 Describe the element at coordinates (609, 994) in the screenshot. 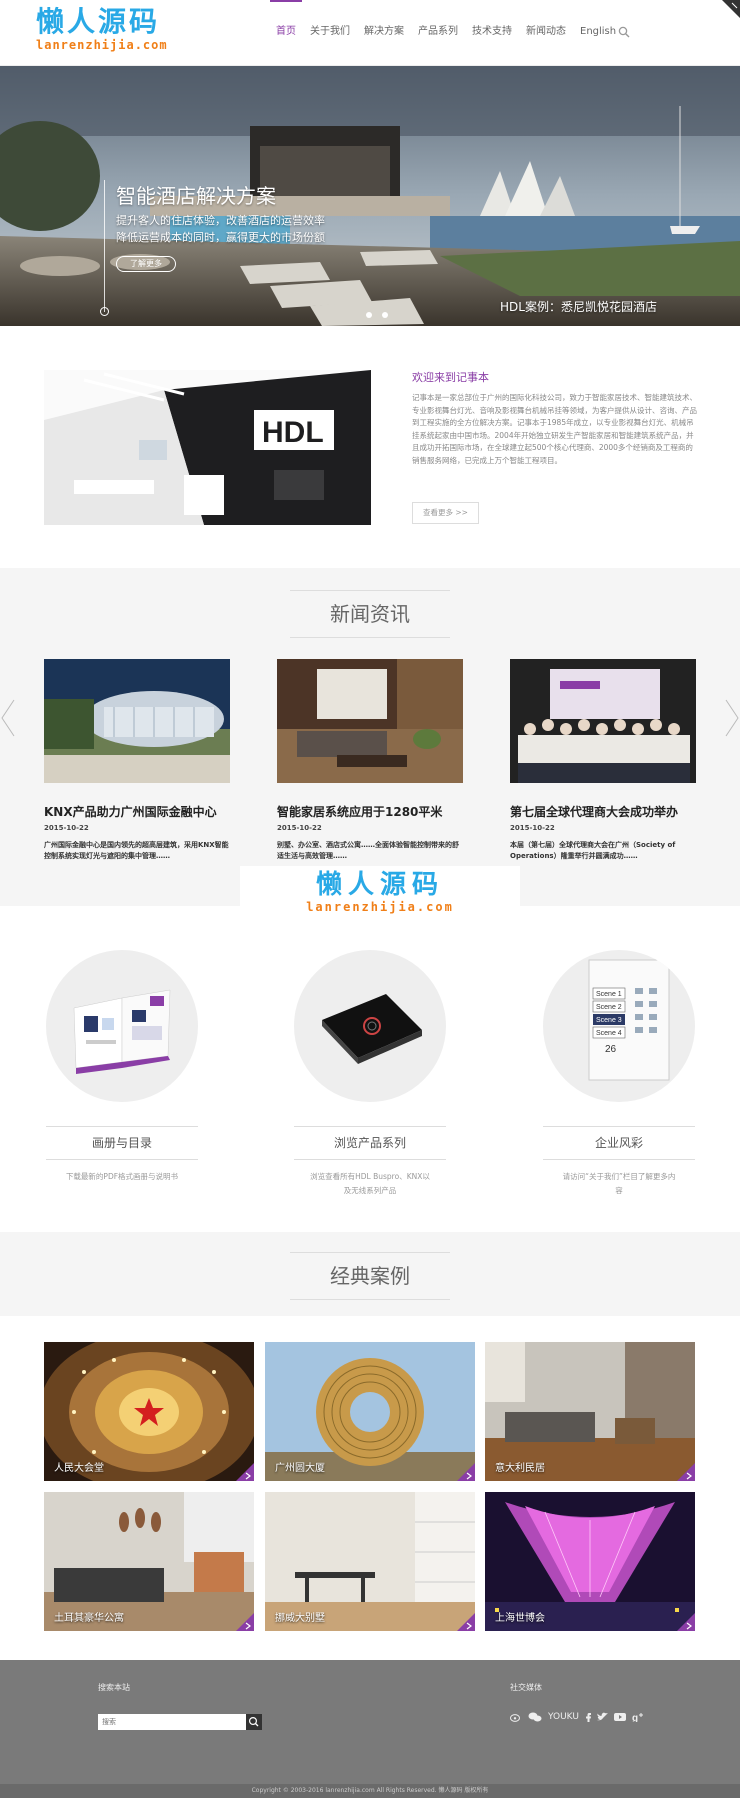

I see `scene-1-label: Scene 1` at that location.